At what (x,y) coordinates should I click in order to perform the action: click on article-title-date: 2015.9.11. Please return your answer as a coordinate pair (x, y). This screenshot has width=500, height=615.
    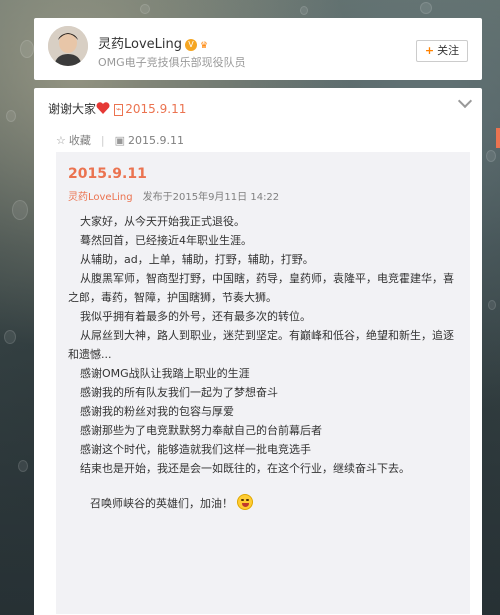
    Looking at the image, I should click on (107, 174).